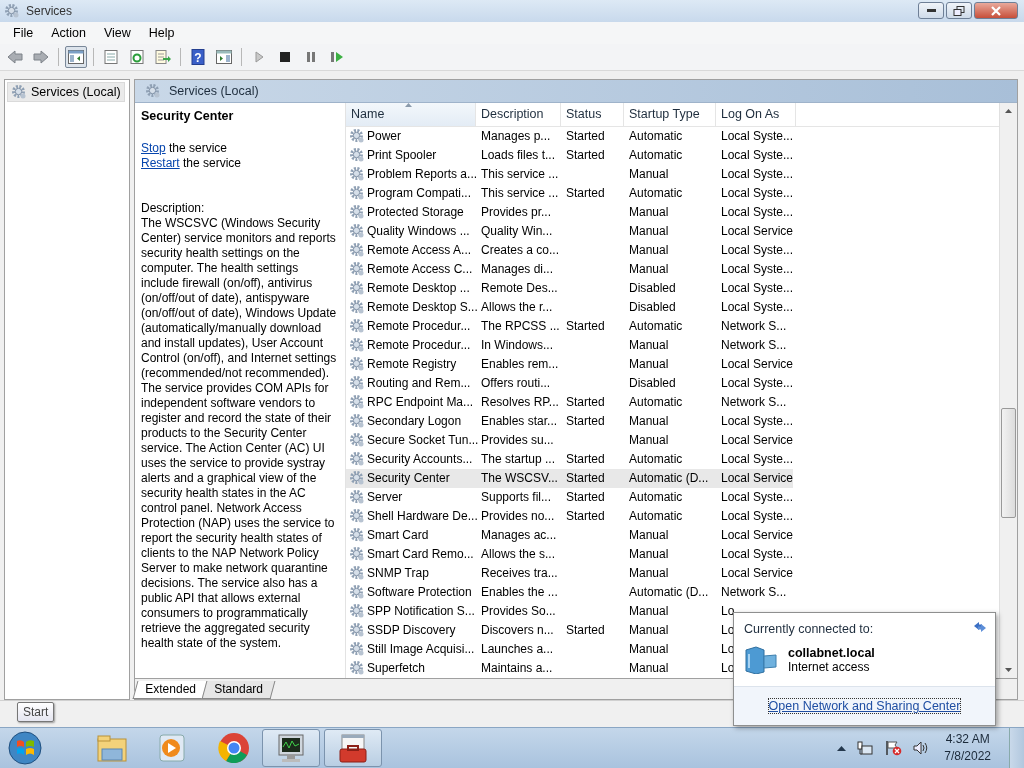  Describe the element at coordinates (655, 459) in the screenshot. I see `table-cell-text: Automatic` at that location.